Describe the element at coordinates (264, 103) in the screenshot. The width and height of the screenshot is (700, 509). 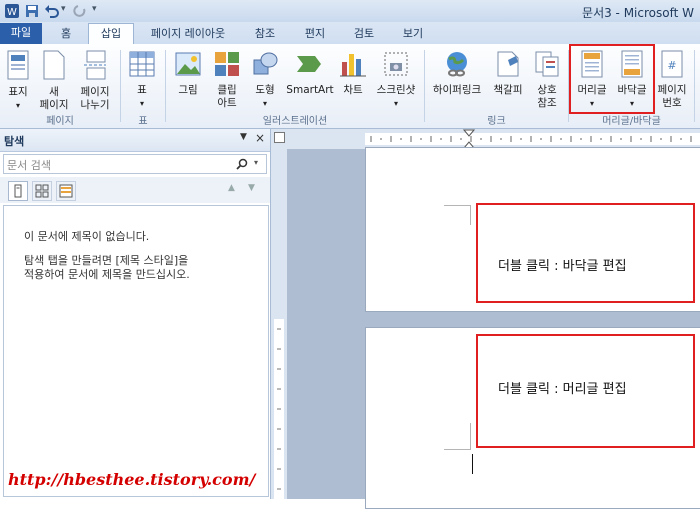
I see `shapes-dropdown-icon: ▾` at that location.